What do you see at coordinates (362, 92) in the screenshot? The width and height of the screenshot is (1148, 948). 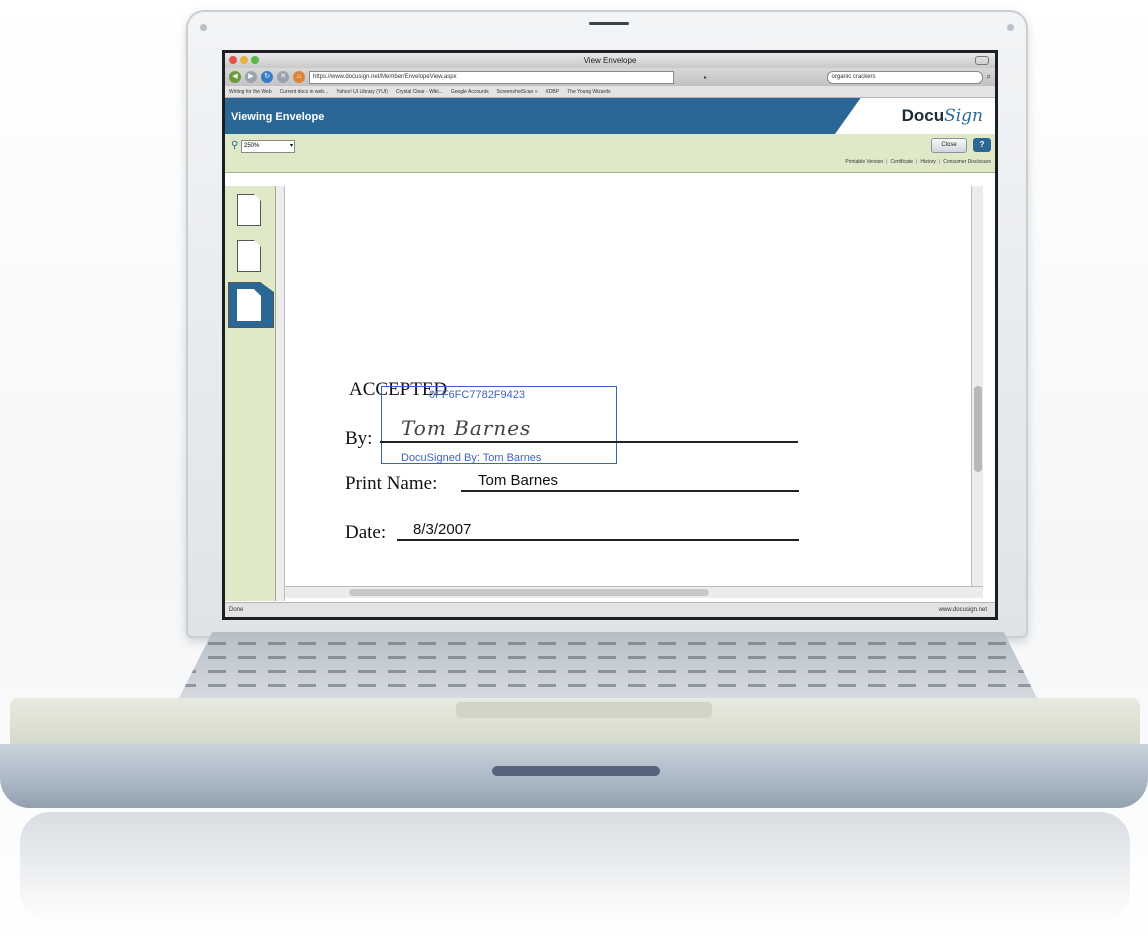 I see `bookmark-item: Yahoo! UI Library (YUI)` at bounding box center [362, 92].